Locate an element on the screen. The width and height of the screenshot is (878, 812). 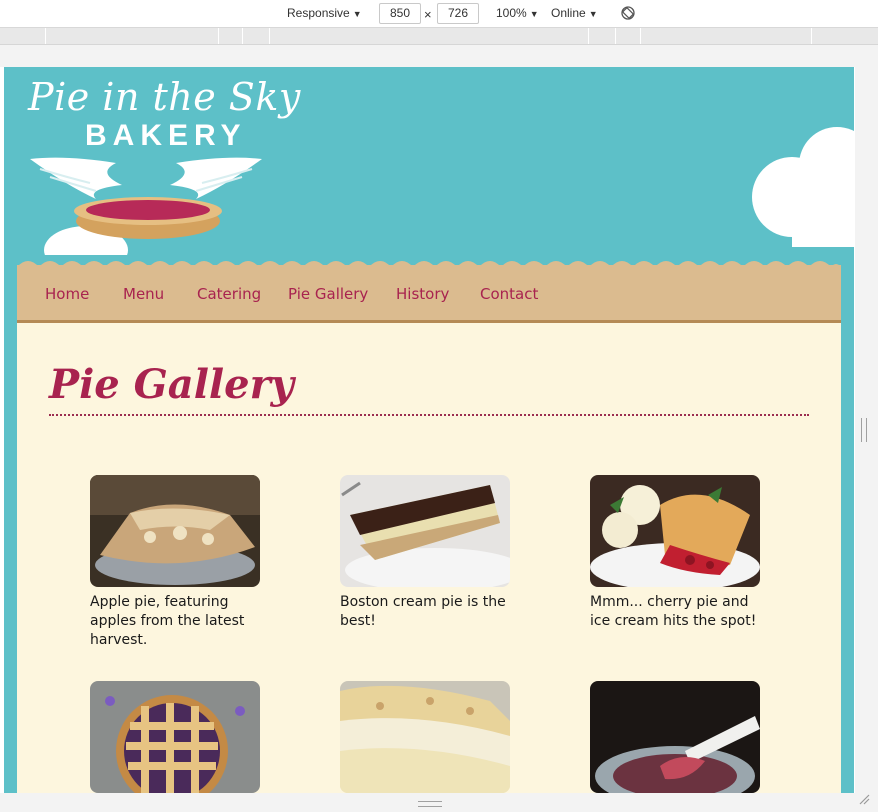
coconut-cream-pie-photo is located at coordinates (425, 737).